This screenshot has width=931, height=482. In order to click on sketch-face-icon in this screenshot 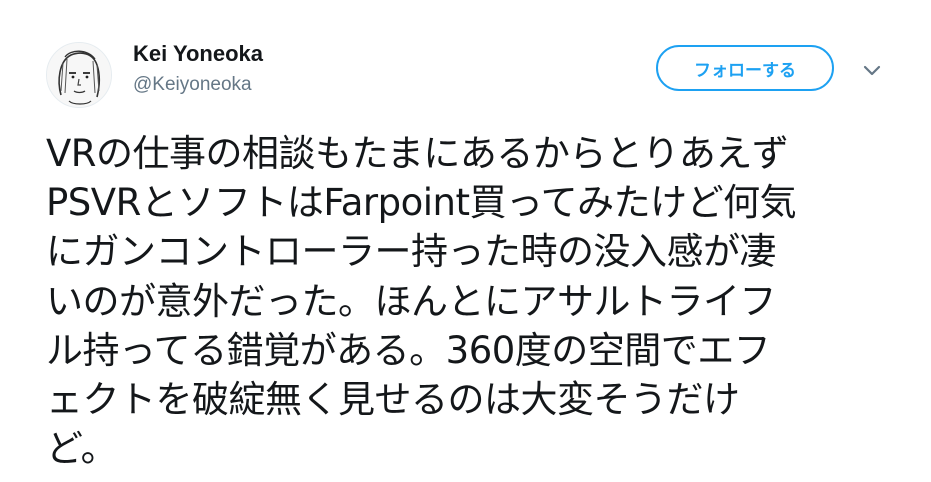, I will do `click(79, 75)`.